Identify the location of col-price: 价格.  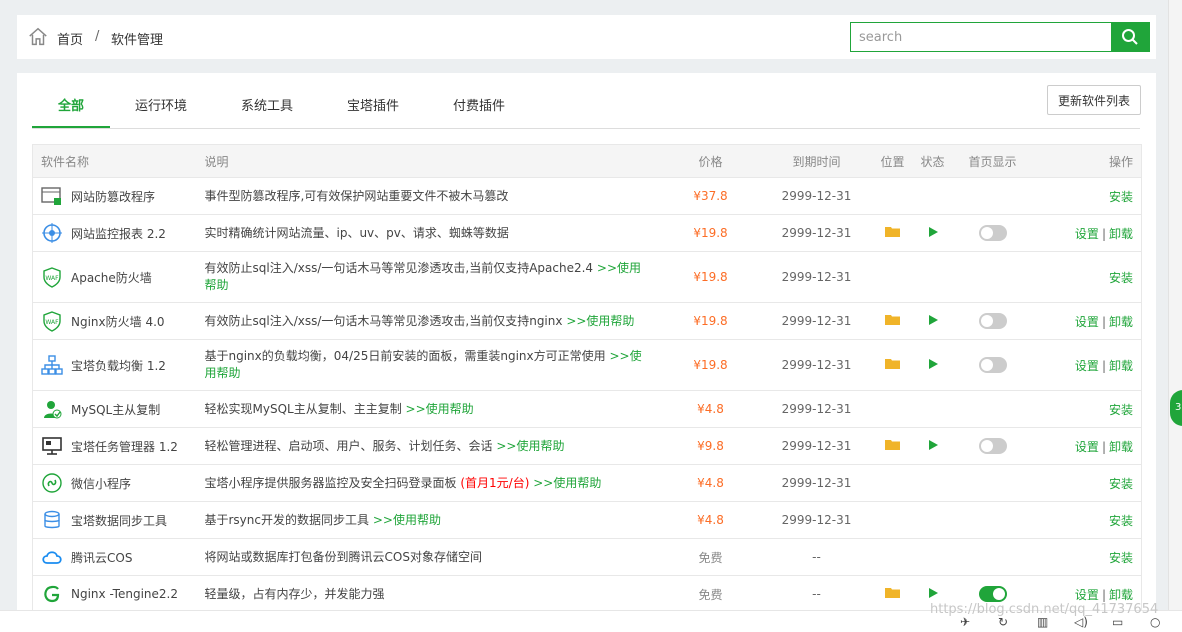
(710, 161).